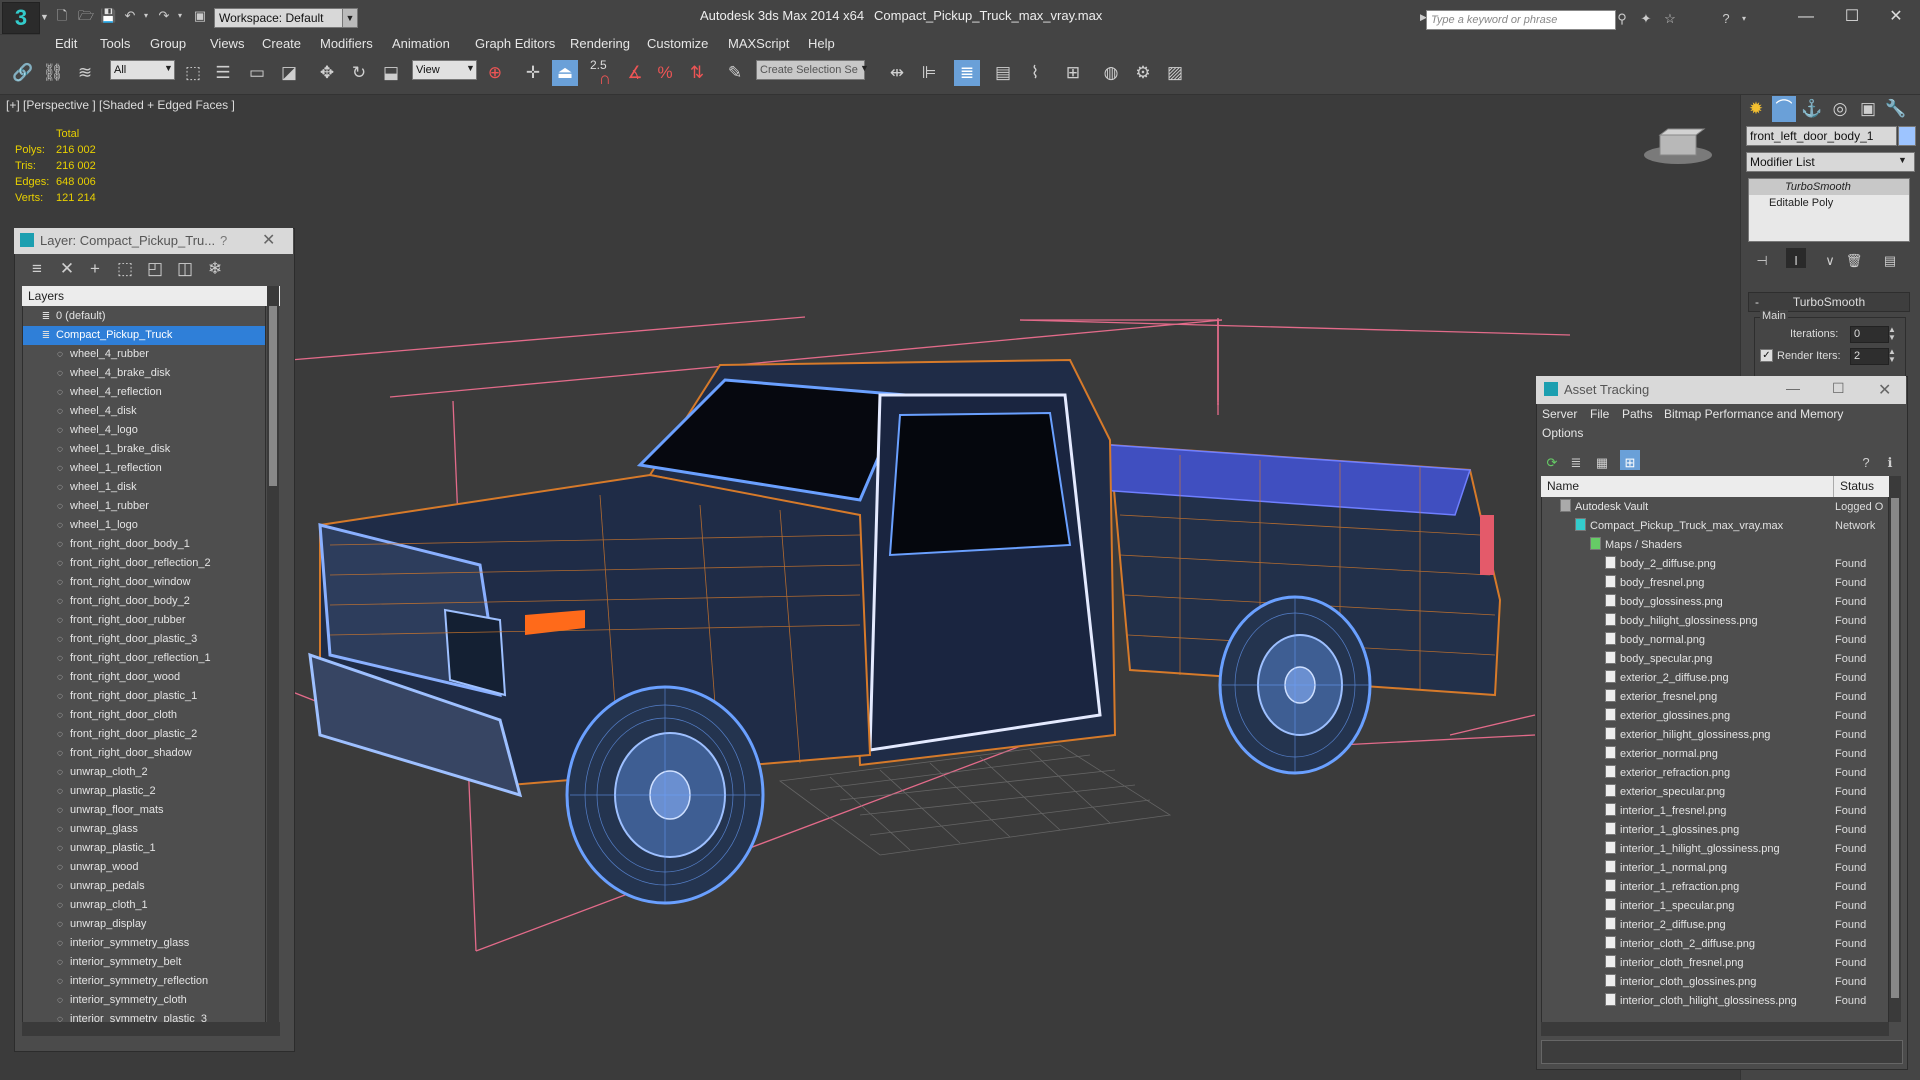 The width and height of the screenshot is (1920, 1080). What do you see at coordinates (1715, 868) in the screenshot?
I see `asset-row: interior_1_normal.png Found` at bounding box center [1715, 868].